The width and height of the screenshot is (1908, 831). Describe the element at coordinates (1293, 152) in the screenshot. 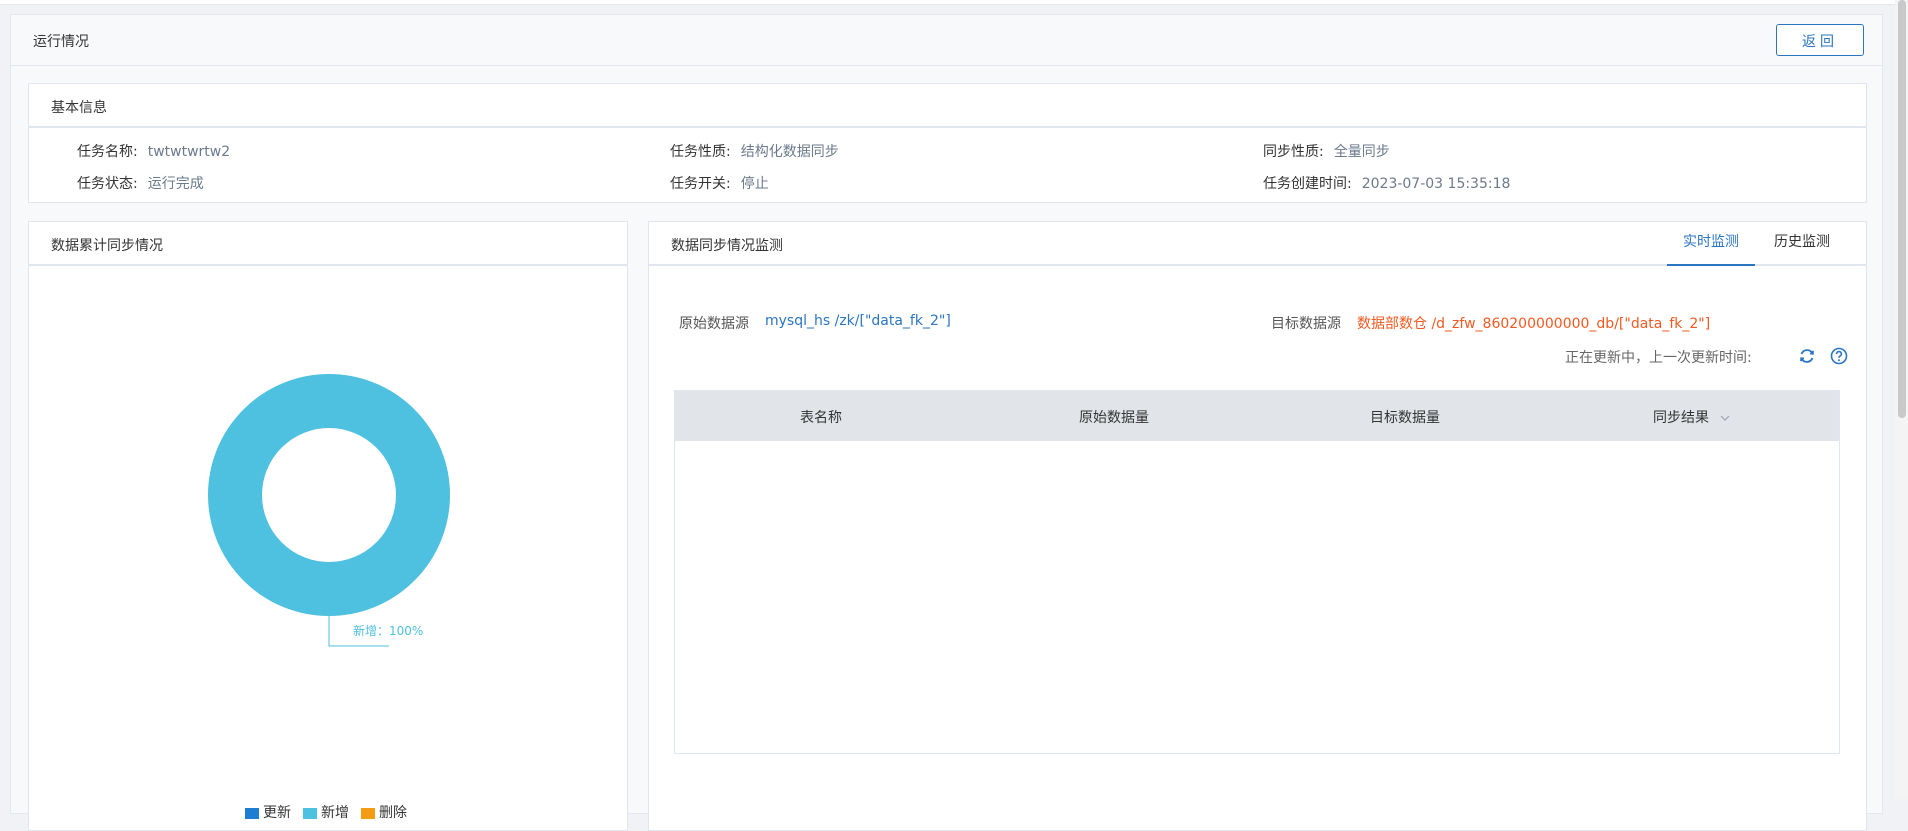

I see `sync-type-label: 同步性质:` at that location.